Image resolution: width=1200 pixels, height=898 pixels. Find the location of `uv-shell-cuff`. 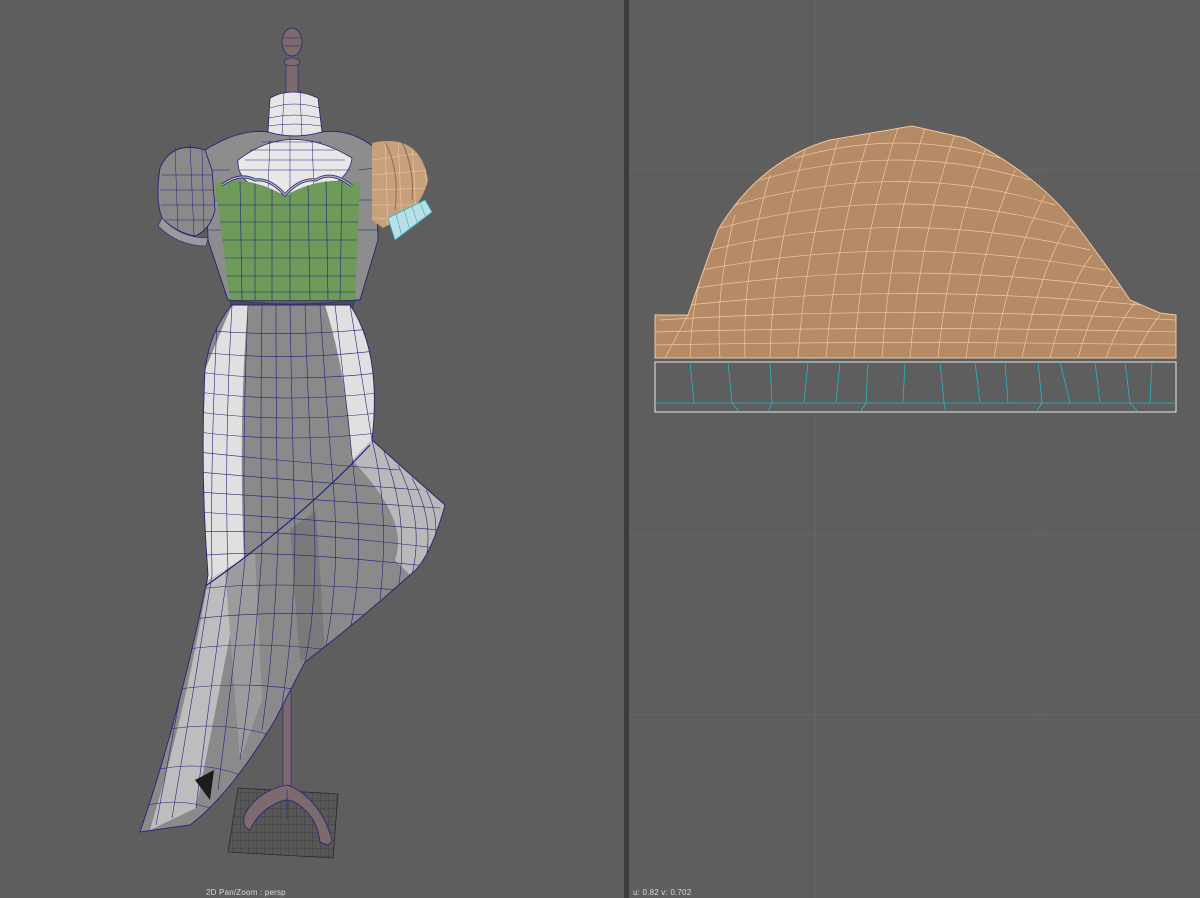

uv-shell-cuff is located at coordinates (915, 387).